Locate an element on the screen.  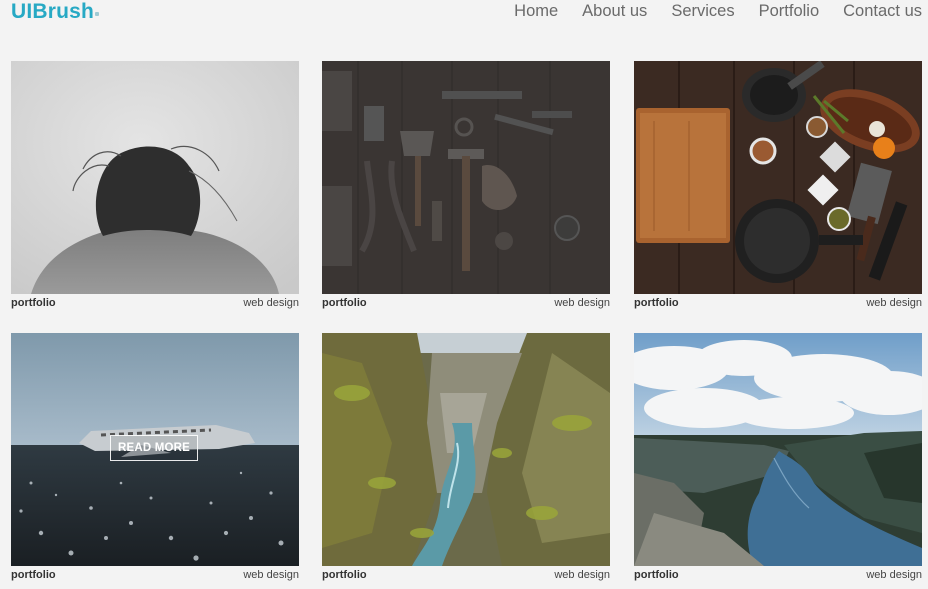
nav-home: Home is located at coordinates (536, 11).